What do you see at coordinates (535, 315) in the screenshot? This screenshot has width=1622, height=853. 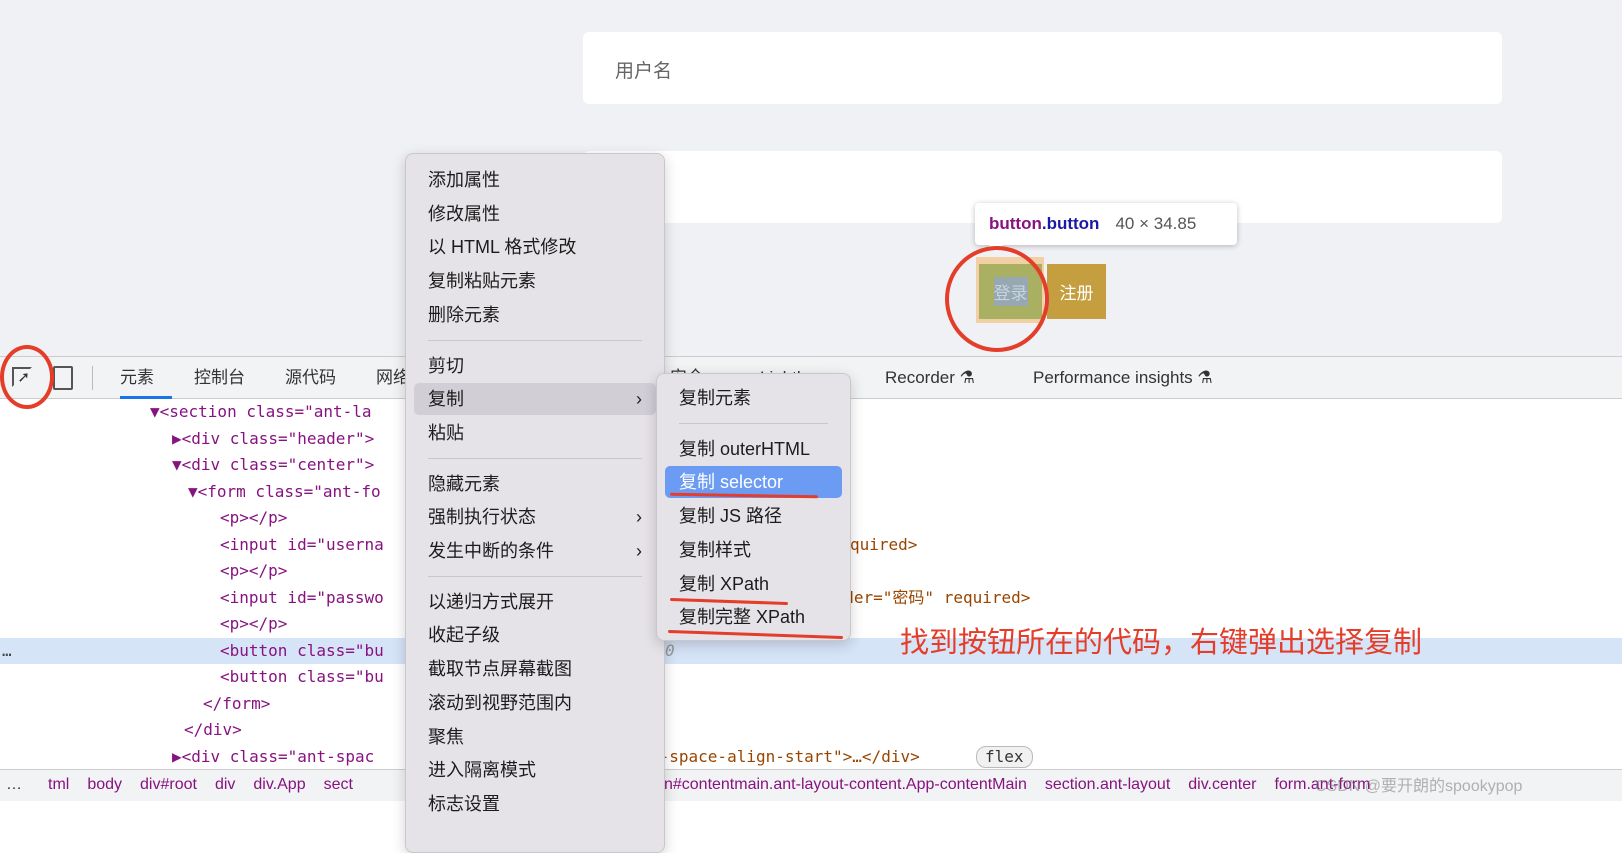 I see `context-menu-item: 删除元素` at bounding box center [535, 315].